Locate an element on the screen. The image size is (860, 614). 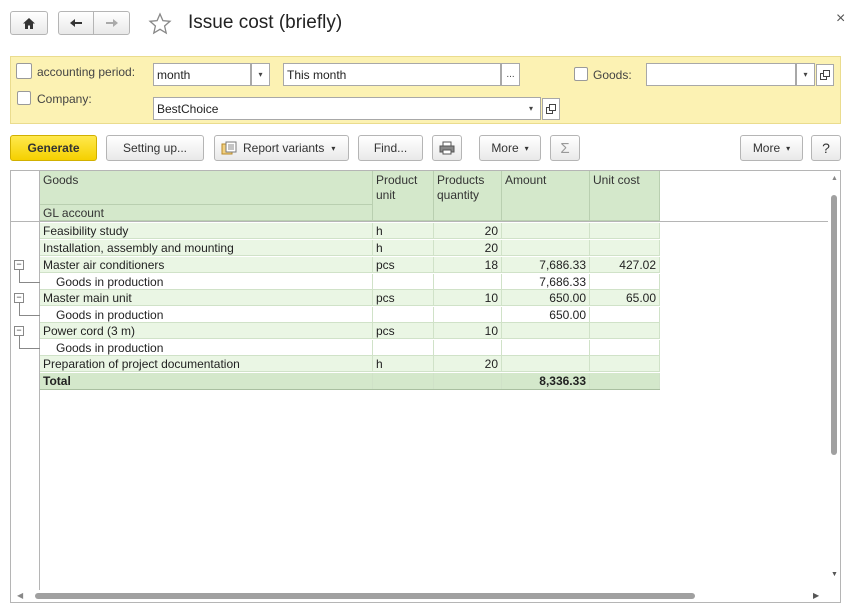
header-goods: Goods is located at coordinates (206, 188).